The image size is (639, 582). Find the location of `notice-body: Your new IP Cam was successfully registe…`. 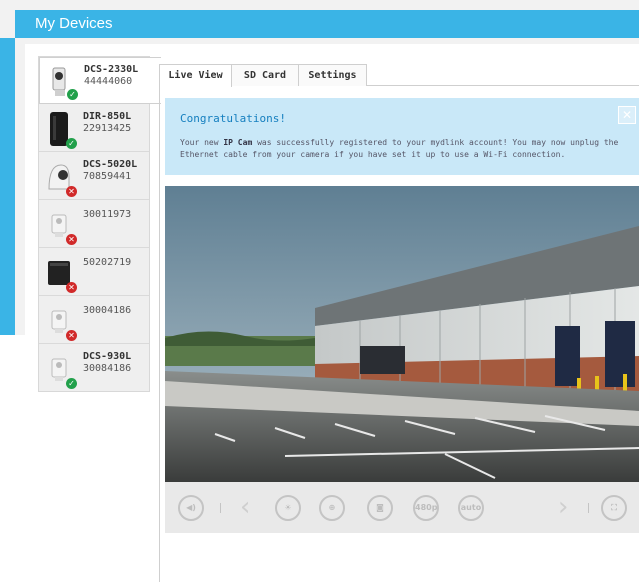

notice-body: Your new IP Cam was successfully registe… is located at coordinates (399, 148).